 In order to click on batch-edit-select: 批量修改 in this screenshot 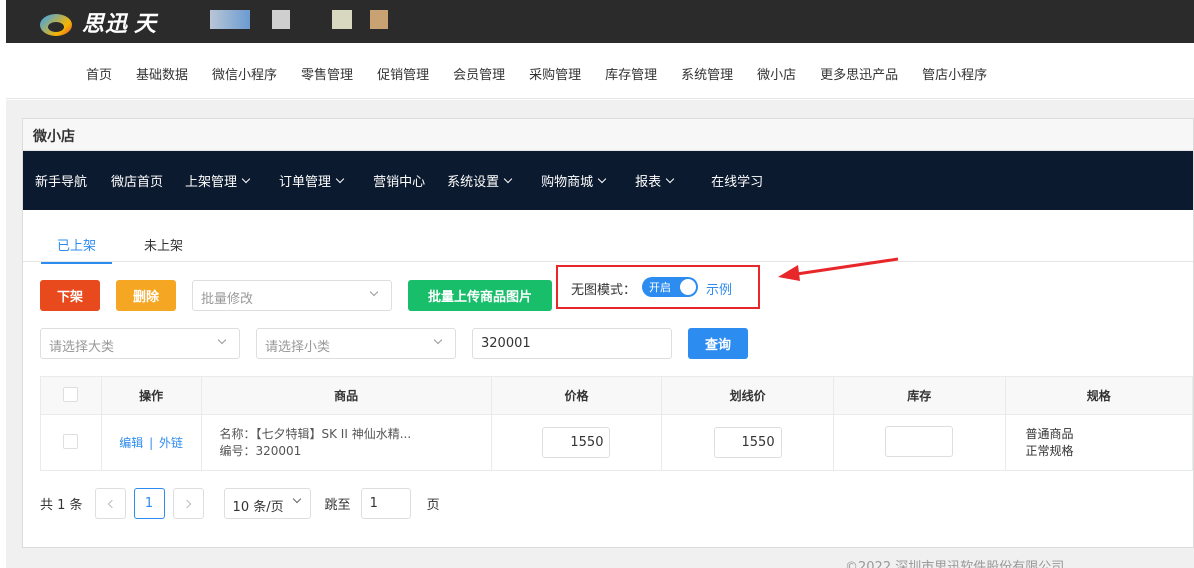, I will do `click(292, 295)`.